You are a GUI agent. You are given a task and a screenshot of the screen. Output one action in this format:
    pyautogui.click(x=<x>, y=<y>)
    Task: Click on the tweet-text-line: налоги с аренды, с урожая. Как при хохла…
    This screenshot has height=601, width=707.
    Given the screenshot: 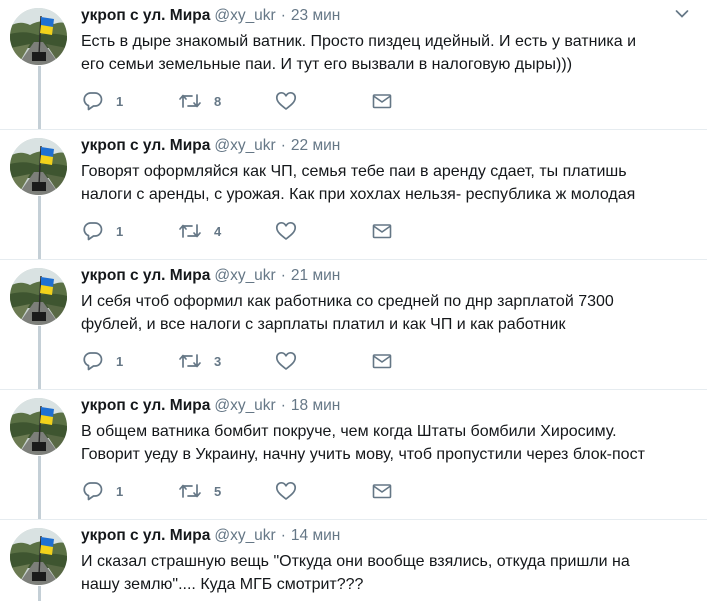 What is the action you would take?
    pyautogui.click(x=358, y=194)
    